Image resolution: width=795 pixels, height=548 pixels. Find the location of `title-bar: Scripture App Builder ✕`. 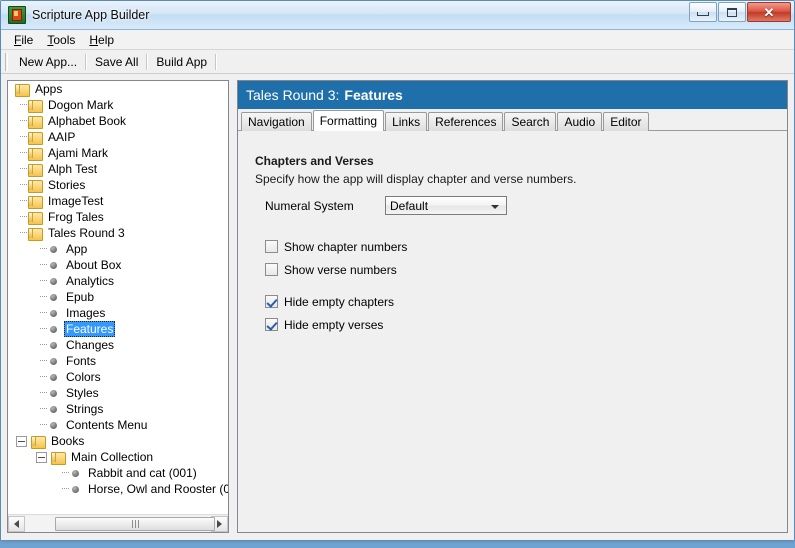

title-bar: Scripture App Builder ✕ is located at coordinates (397, 15).